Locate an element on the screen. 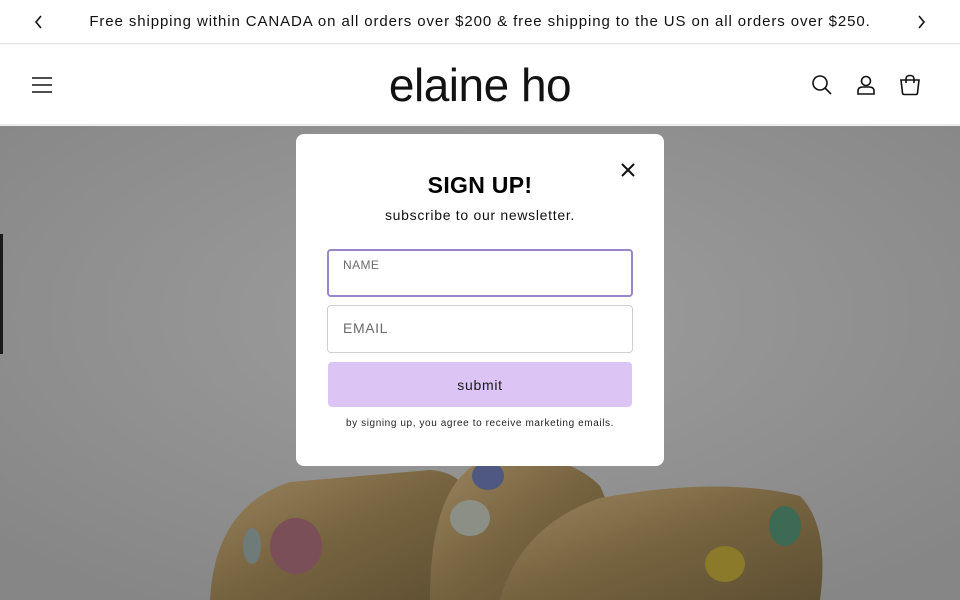 The height and width of the screenshot is (600, 960). chevron-left-icon is located at coordinates (39, 22).